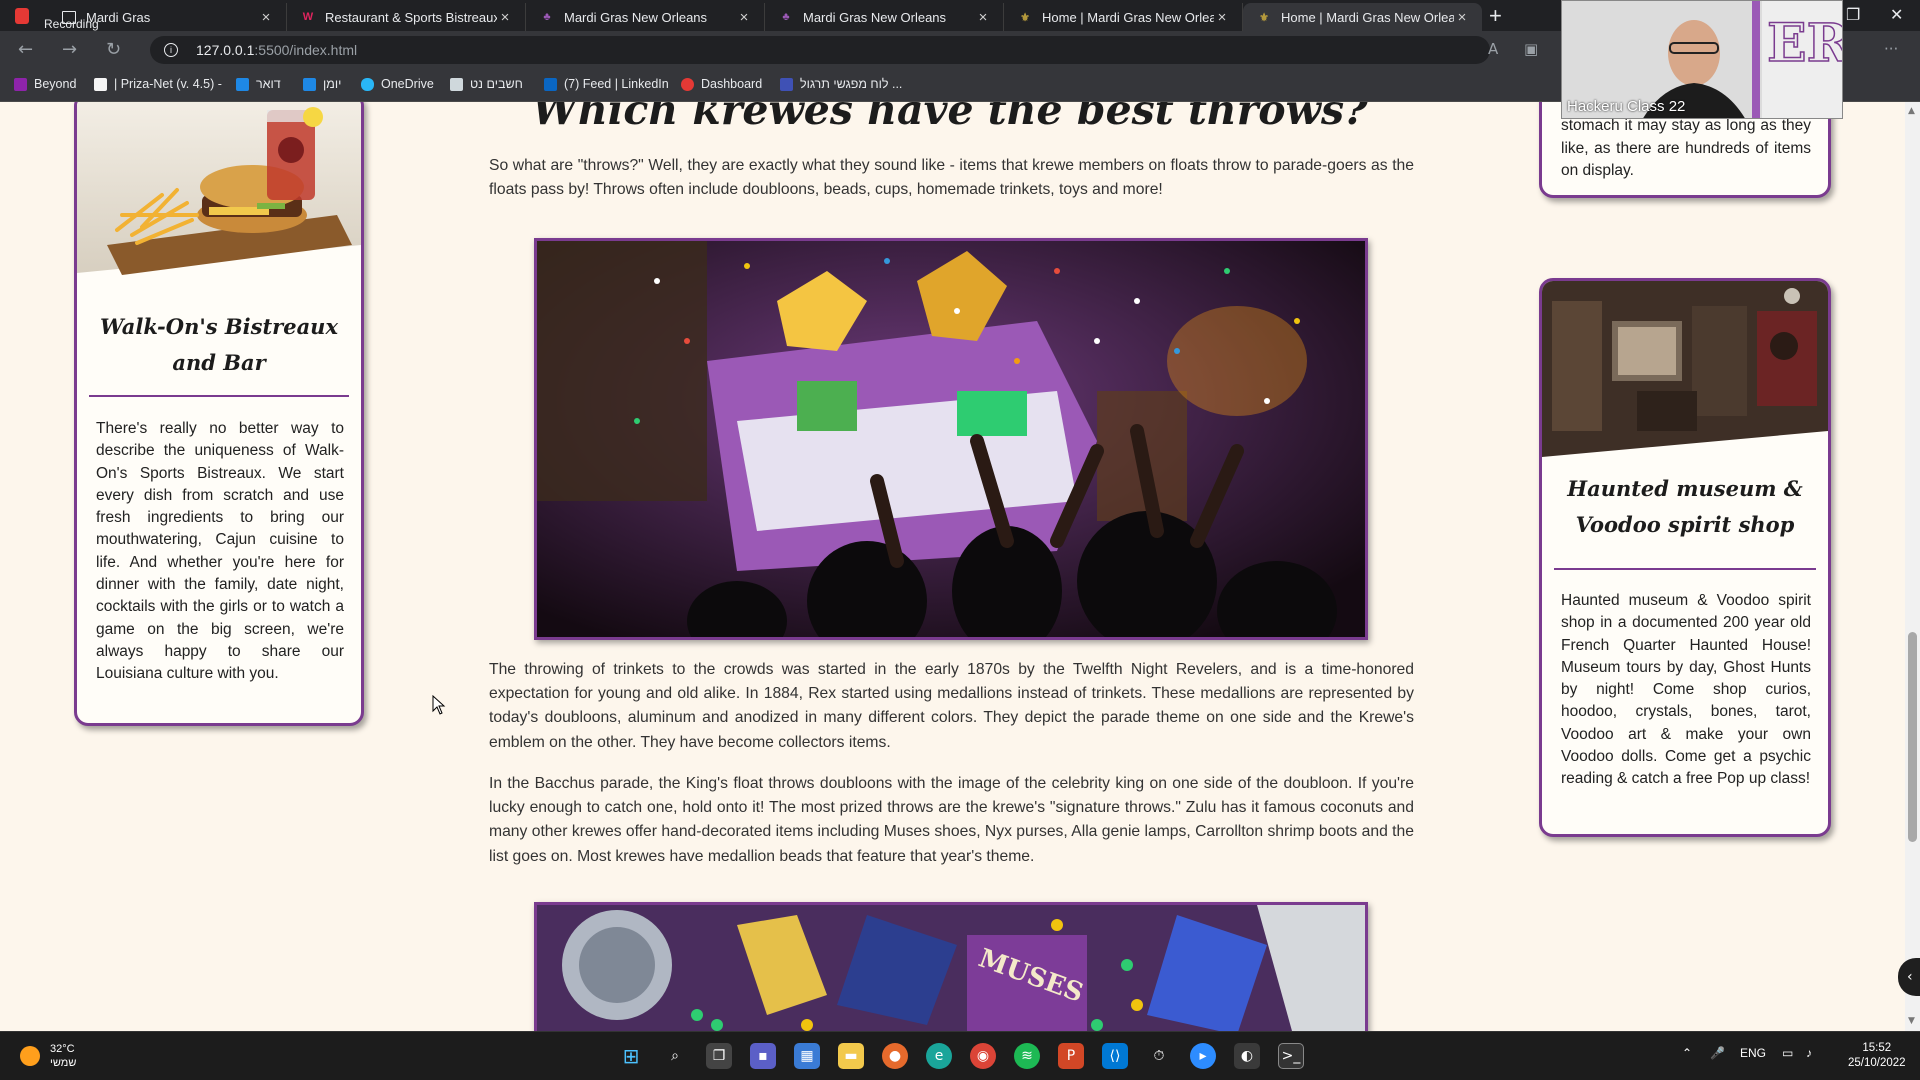 The width and height of the screenshot is (1920, 1080). I want to click on haunted-museum-photo, so click(1685, 369).